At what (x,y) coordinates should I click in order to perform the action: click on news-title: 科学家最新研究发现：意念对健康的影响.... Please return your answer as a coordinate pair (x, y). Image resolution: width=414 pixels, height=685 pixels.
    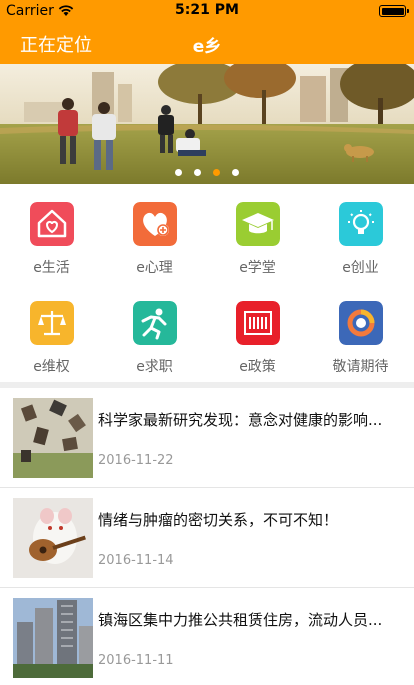
    Looking at the image, I should click on (240, 420).